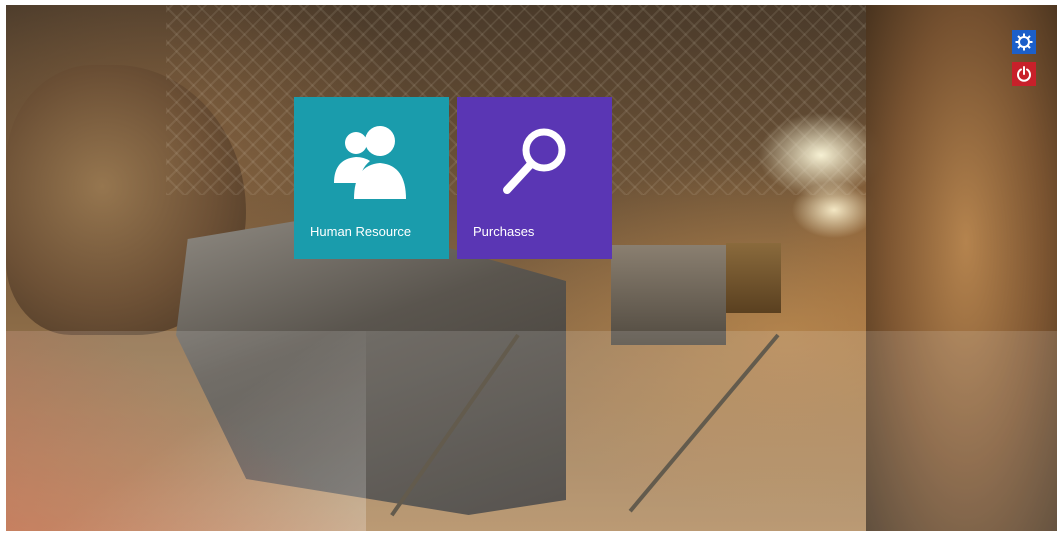  Describe the element at coordinates (504, 231) in the screenshot. I see `tile-label: Purchases` at that location.